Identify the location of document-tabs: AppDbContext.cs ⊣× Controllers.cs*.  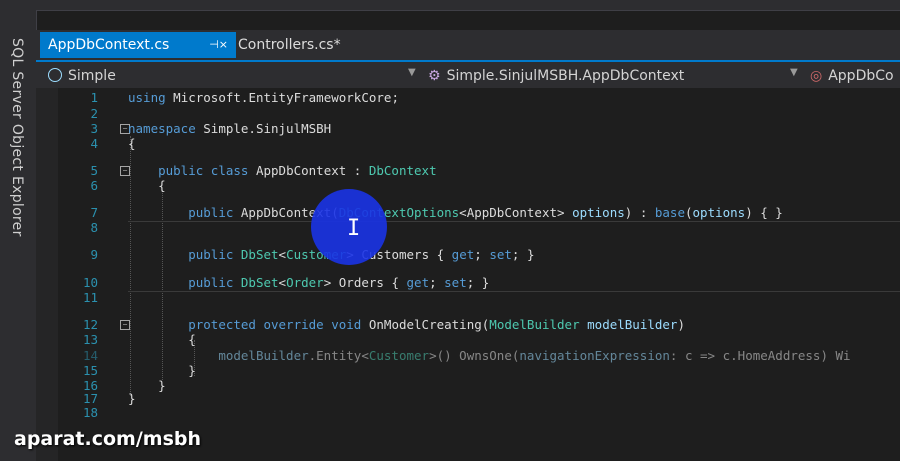
(468, 45).